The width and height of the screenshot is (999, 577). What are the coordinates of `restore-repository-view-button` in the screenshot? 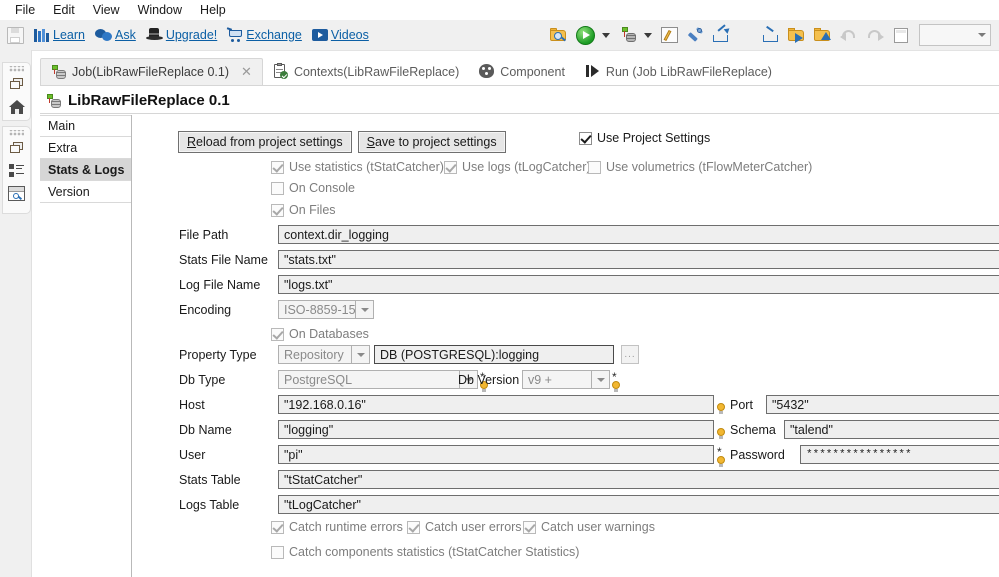 It's located at (16, 83).